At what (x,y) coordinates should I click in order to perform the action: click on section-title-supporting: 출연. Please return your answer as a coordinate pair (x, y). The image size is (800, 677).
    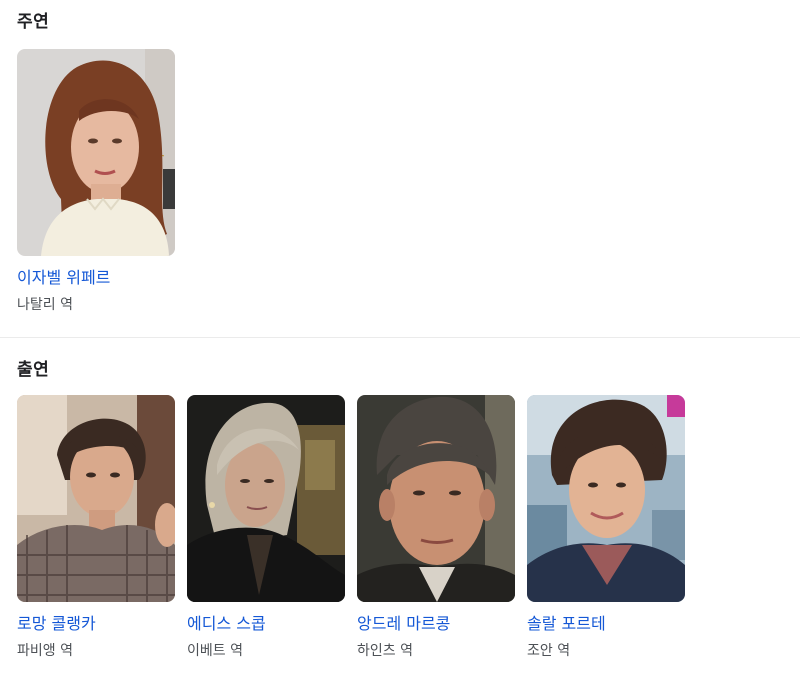
    Looking at the image, I should click on (33, 370).